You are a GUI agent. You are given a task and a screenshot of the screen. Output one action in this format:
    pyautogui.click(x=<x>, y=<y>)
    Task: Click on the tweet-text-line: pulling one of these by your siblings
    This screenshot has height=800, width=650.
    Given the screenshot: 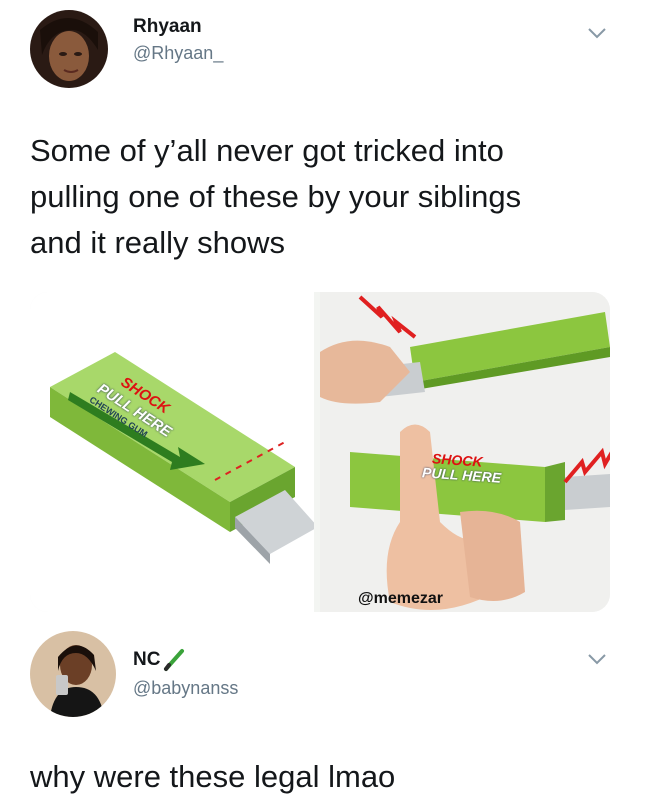 What is the action you would take?
    pyautogui.click(x=276, y=196)
    